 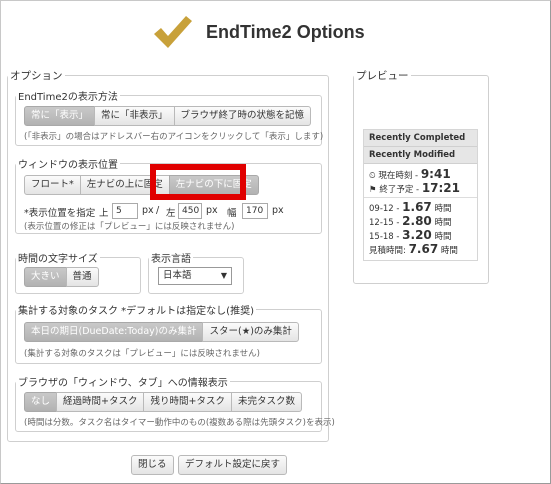 What do you see at coordinates (125, 211) in the screenshot?
I see `top-input: 5` at bounding box center [125, 211].